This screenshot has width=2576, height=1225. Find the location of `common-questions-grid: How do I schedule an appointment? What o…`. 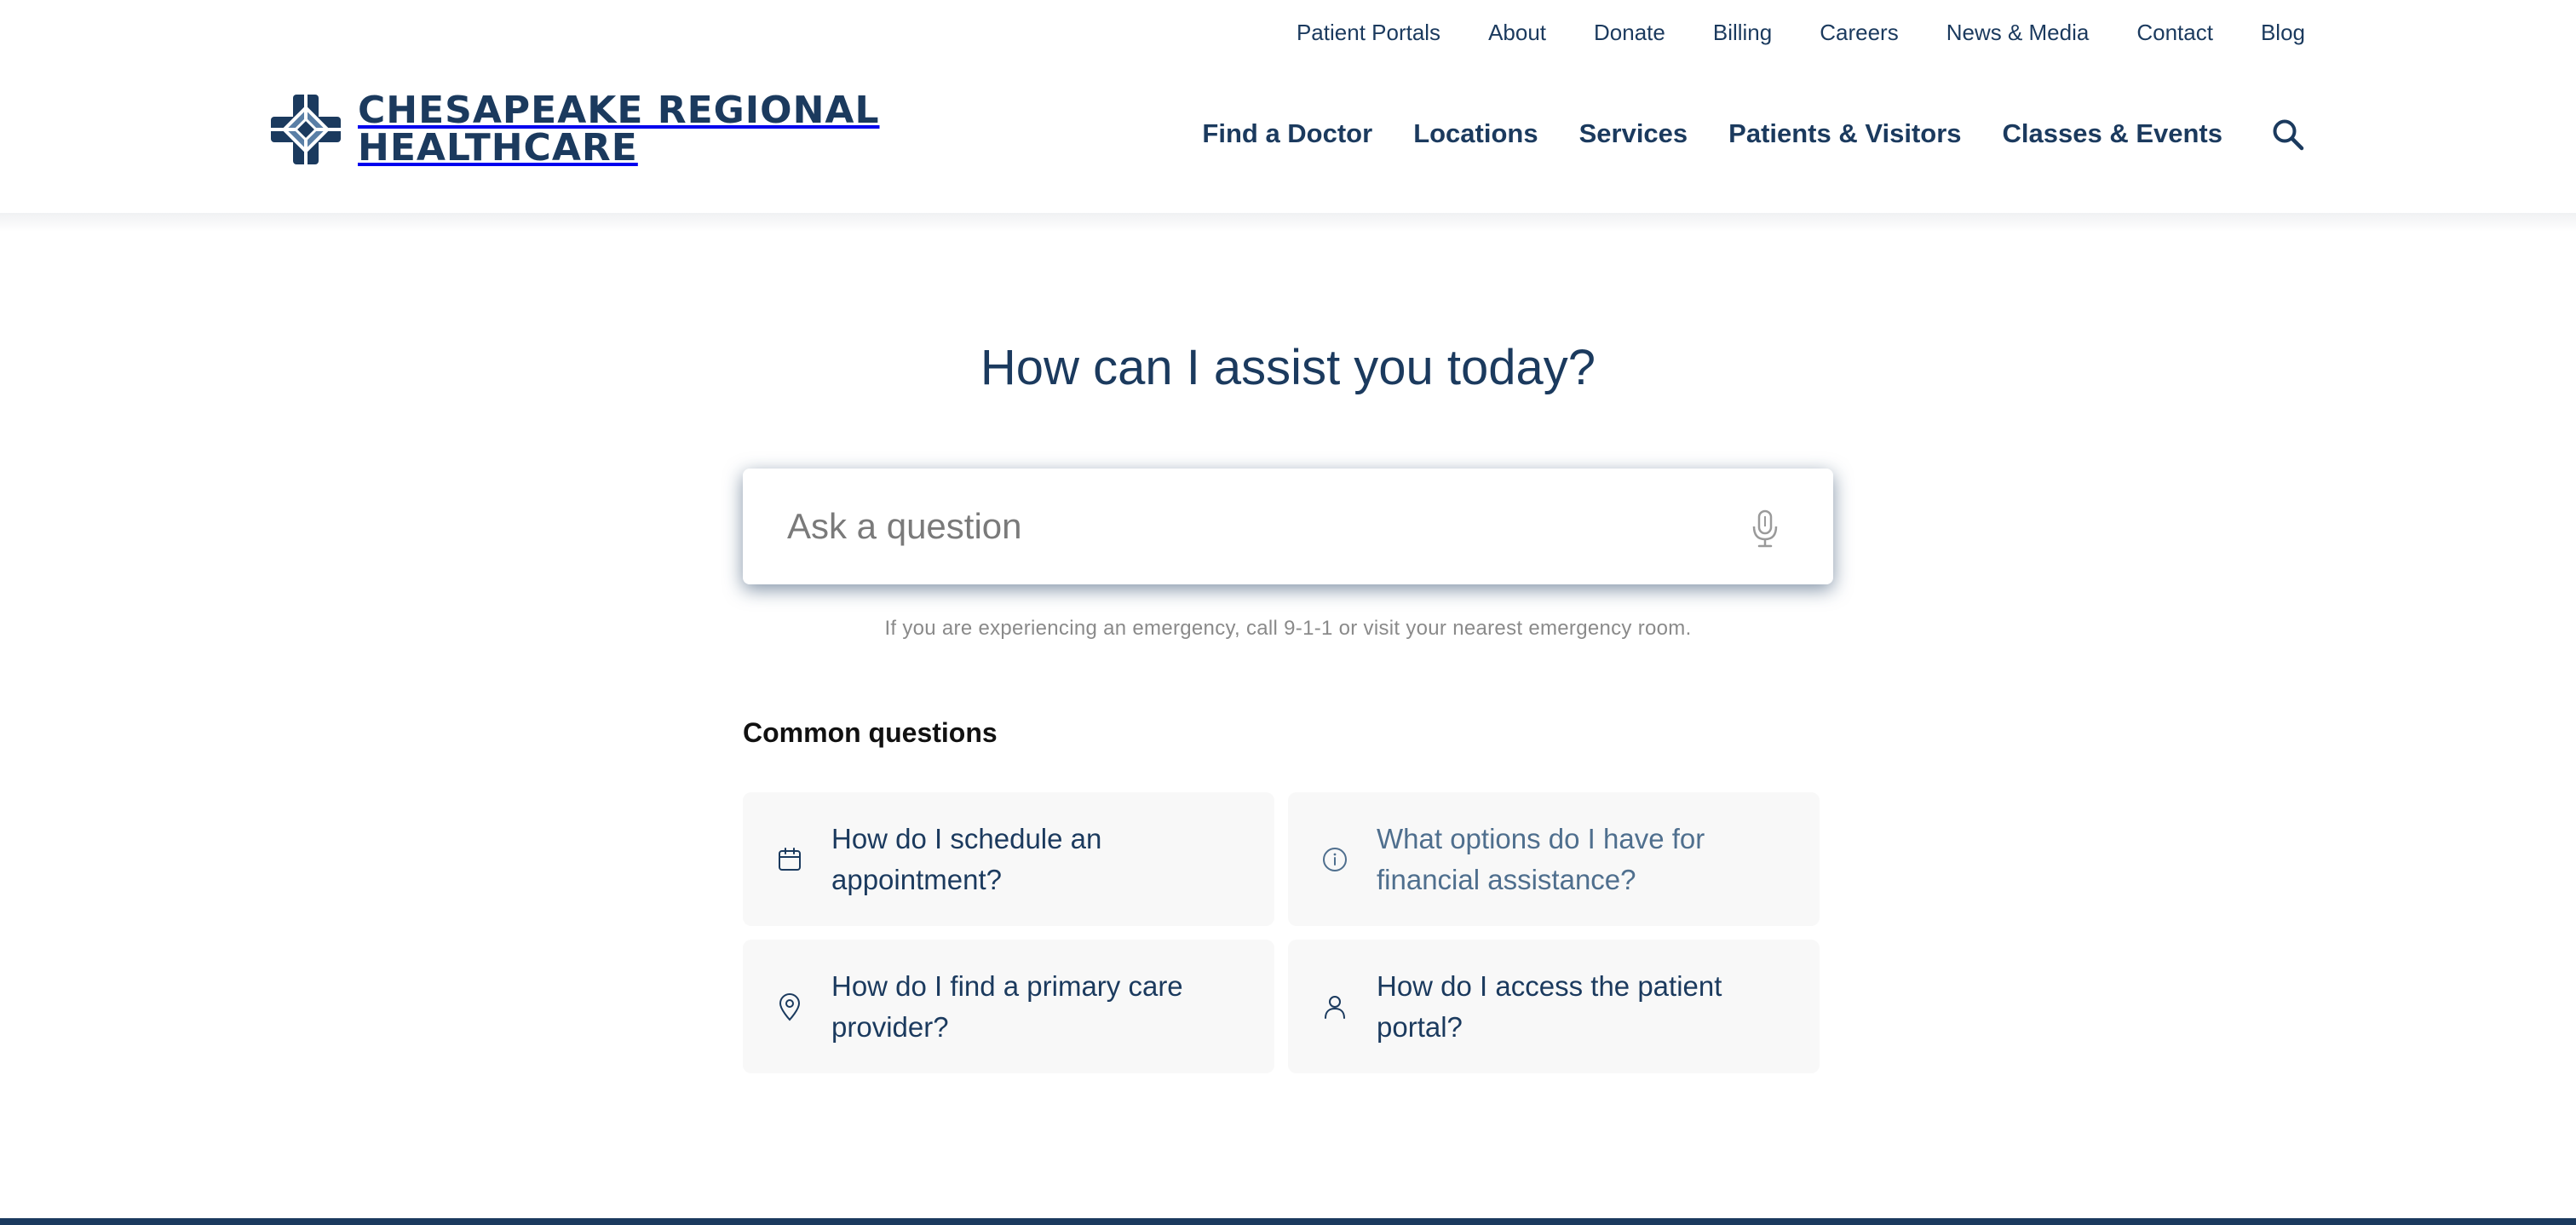

common-questions-grid: How do I schedule an appointment? What o… is located at coordinates (1282, 933).